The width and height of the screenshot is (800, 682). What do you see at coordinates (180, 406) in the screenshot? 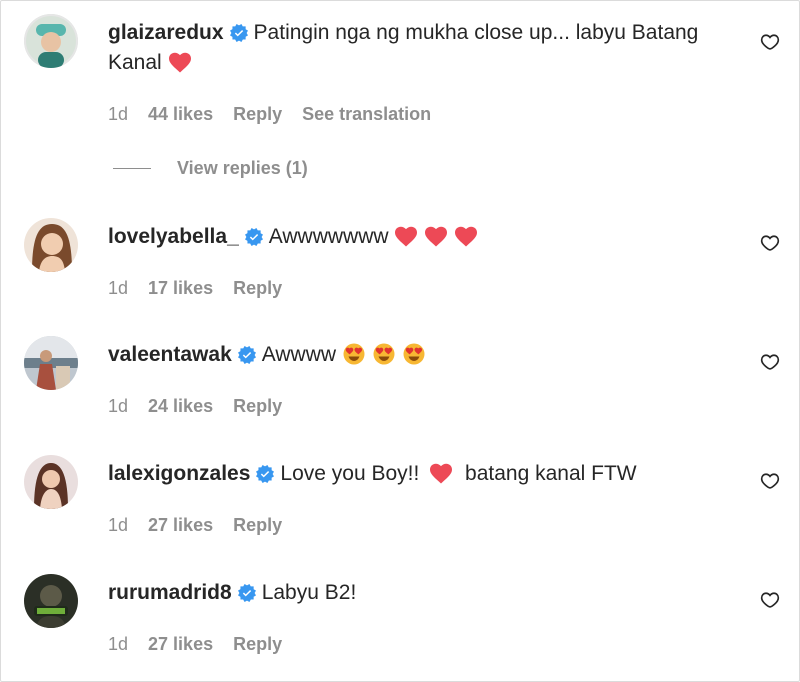
I see `comment-likes: 24 likes` at bounding box center [180, 406].